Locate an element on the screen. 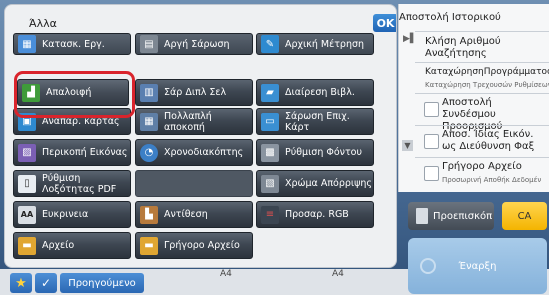 The height and width of the screenshot is (295, 549). tile-label: Χρώμα Απόρριψης is located at coordinates (328, 183).